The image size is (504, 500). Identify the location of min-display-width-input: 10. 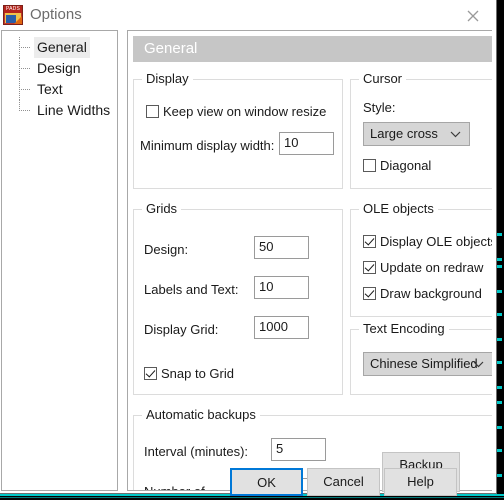
(306, 143).